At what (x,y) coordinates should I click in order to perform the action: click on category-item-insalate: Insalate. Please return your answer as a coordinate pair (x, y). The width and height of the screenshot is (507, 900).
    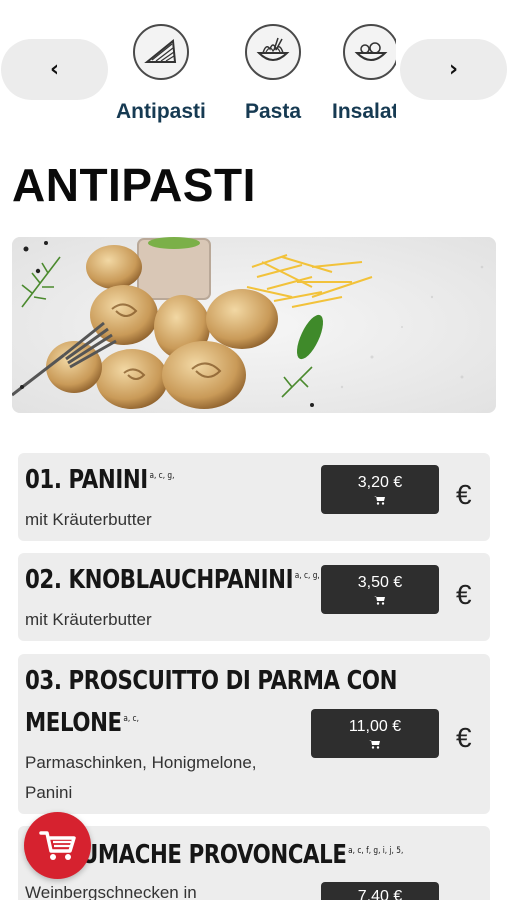
    Looking at the image, I should click on (364, 70).